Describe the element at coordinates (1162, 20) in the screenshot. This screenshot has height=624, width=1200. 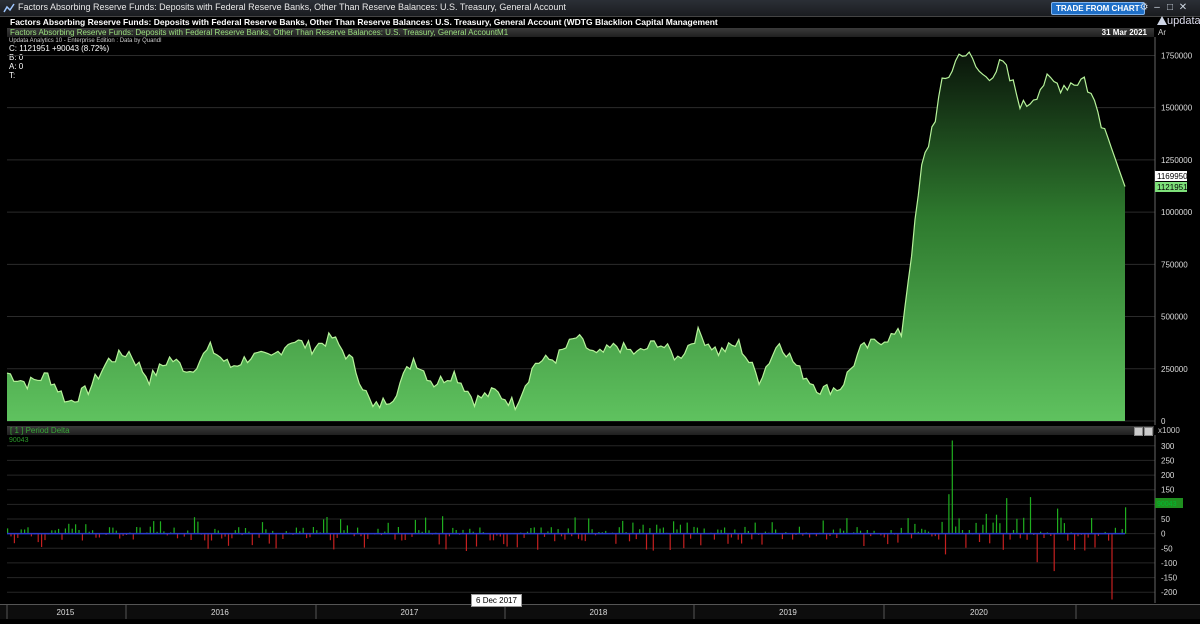
I see `updata-logo-icon` at that location.